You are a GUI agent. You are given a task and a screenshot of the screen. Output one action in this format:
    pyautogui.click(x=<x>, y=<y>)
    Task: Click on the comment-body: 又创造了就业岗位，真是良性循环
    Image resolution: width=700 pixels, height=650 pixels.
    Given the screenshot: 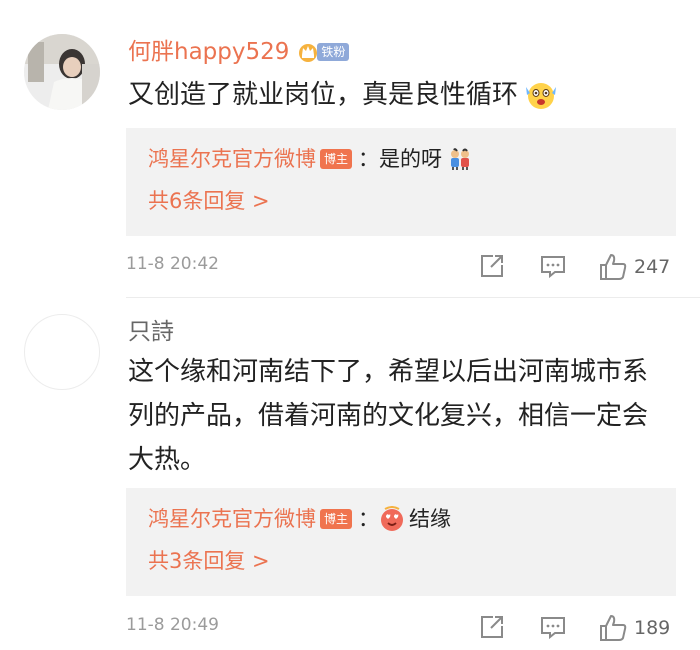 What is the action you would take?
    pyautogui.click(x=323, y=95)
    